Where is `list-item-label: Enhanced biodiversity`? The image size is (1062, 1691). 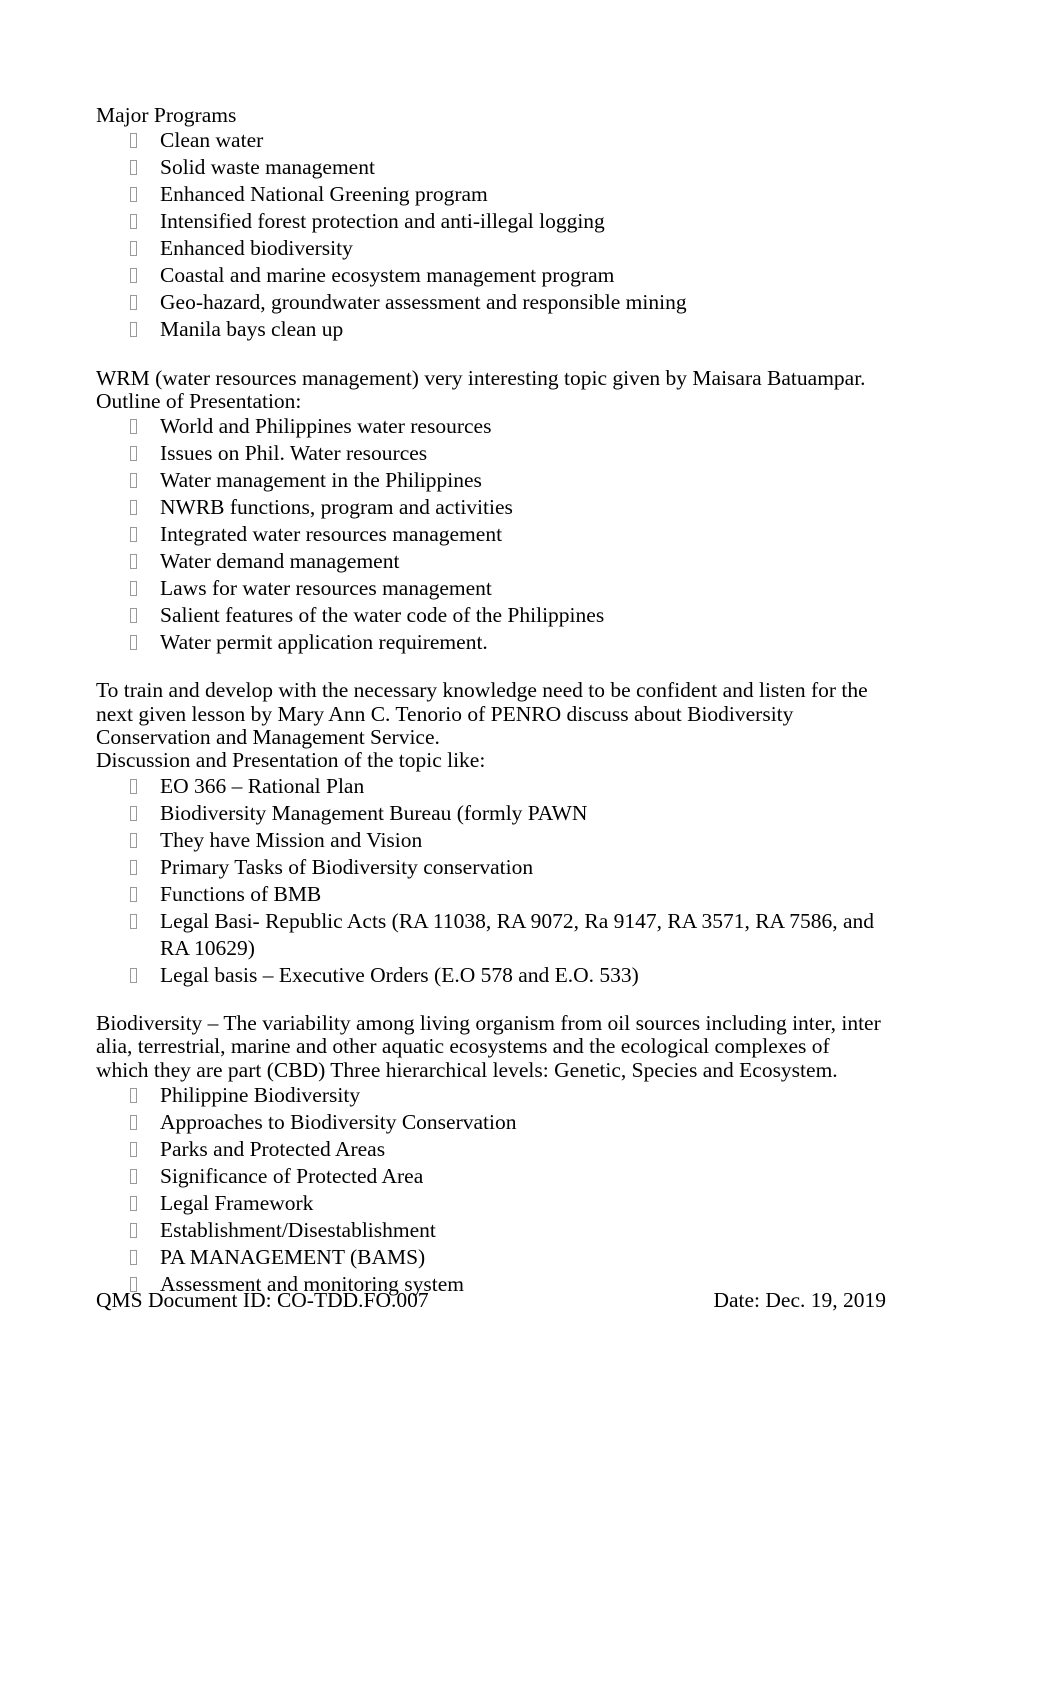
list-item-label: Enhanced biodiversity is located at coordinates (256, 248).